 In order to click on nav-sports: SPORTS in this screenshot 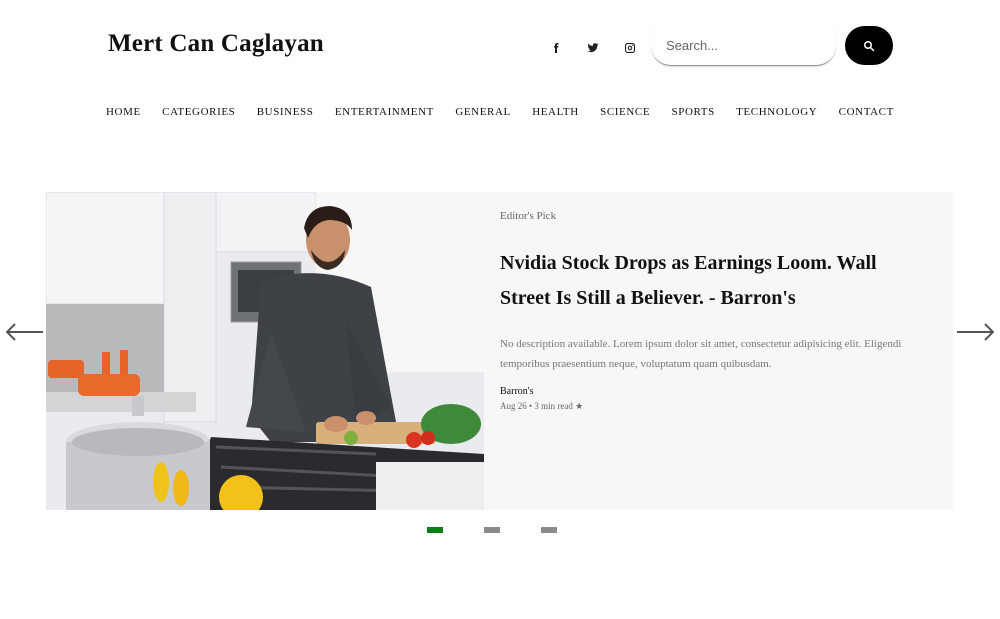, I will do `click(693, 112)`.